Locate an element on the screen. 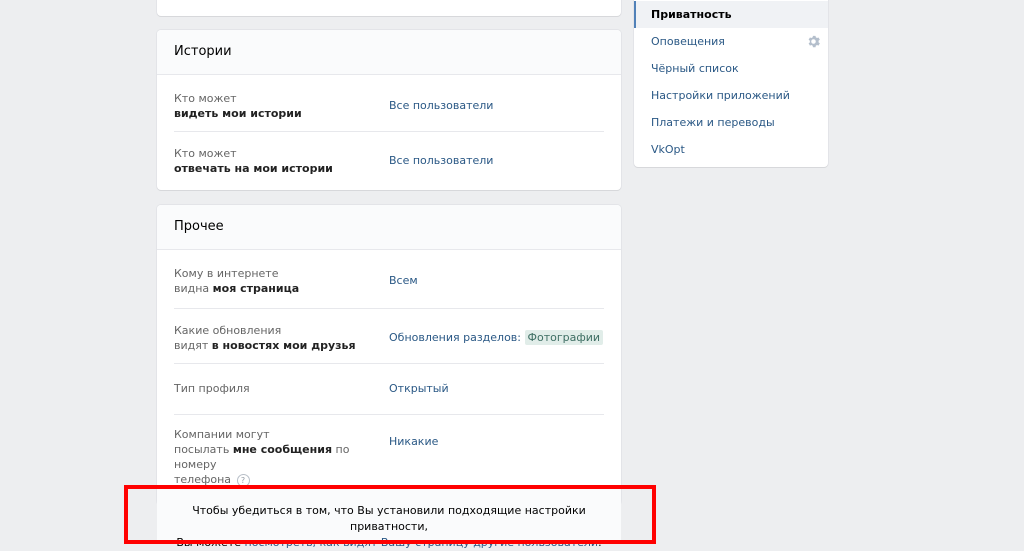  privacy-value-company-messages: Никакие is located at coordinates (413, 441).